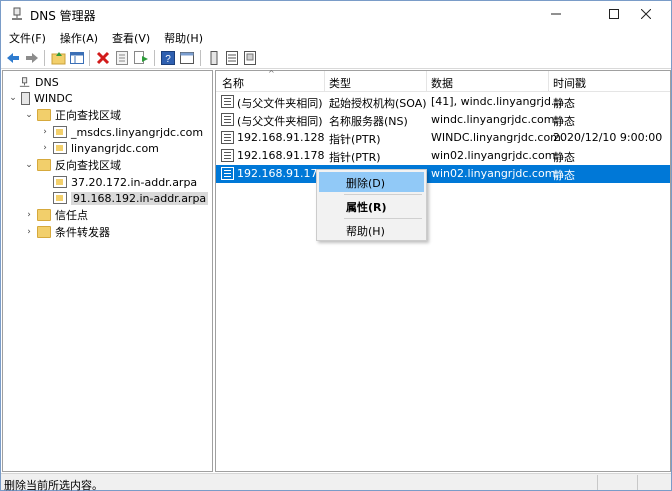 Image resolution: width=672 pixels, height=491 pixels. Describe the element at coordinates (187, 58) in the screenshot. I see `view-icon` at that location.